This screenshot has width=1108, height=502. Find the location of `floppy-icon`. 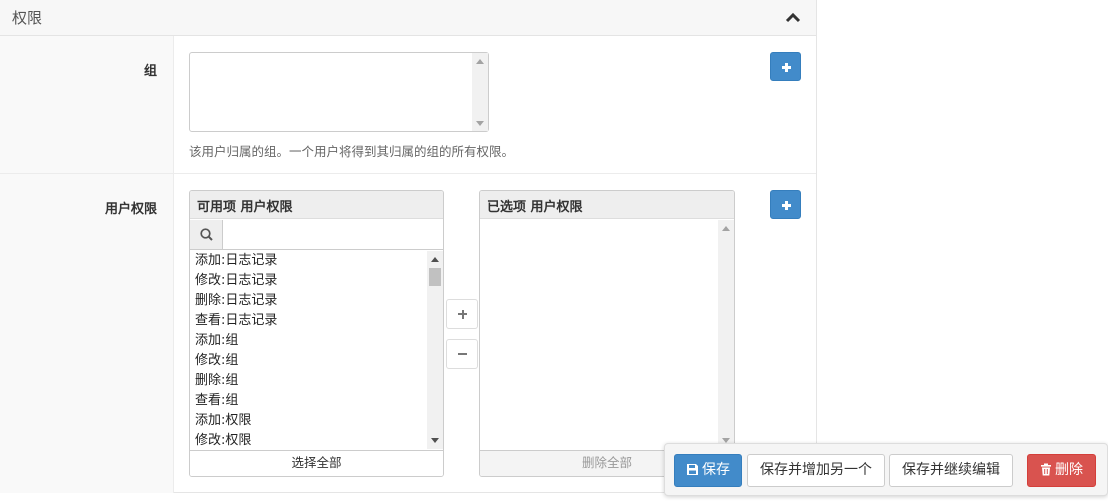

floppy-icon is located at coordinates (692, 472).